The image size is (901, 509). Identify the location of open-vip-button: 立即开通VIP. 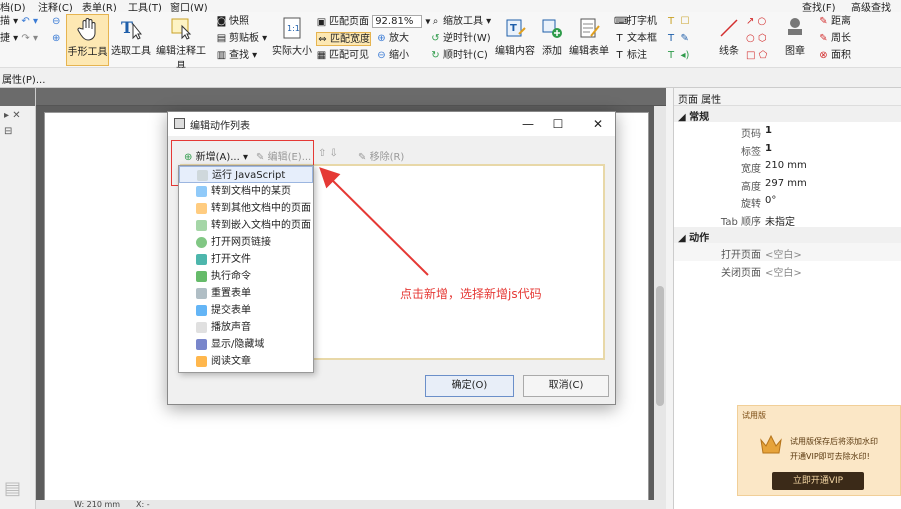
(818, 481).